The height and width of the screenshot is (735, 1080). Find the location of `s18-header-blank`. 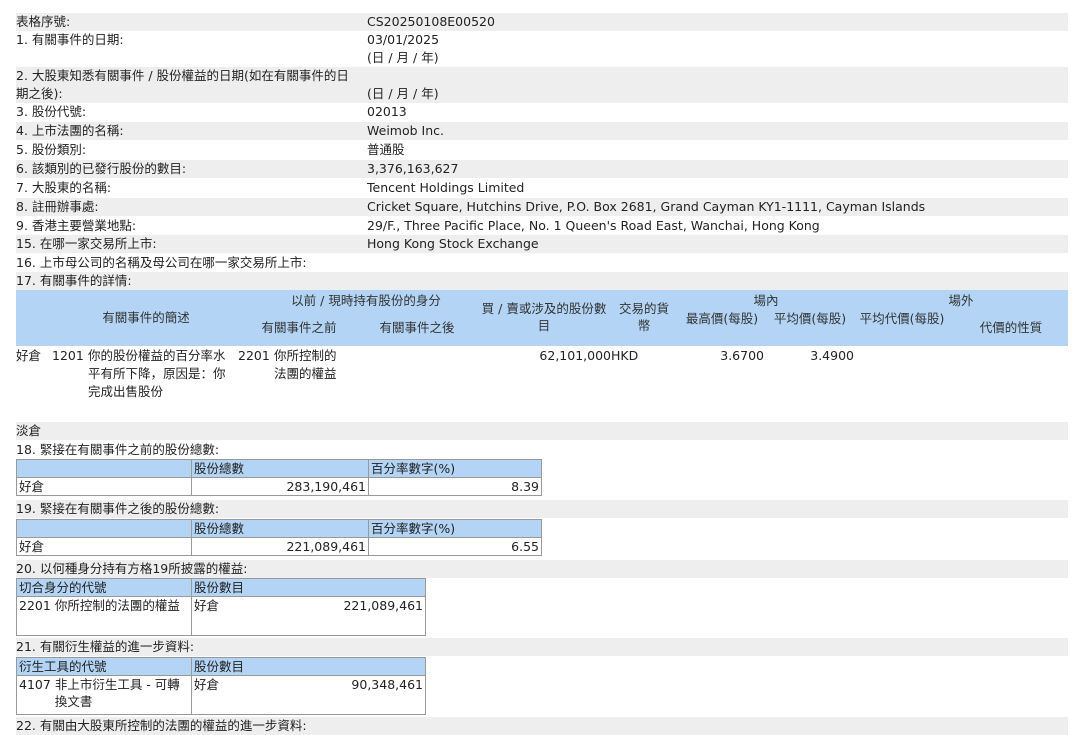

s18-header-blank is located at coordinates (104, 468).